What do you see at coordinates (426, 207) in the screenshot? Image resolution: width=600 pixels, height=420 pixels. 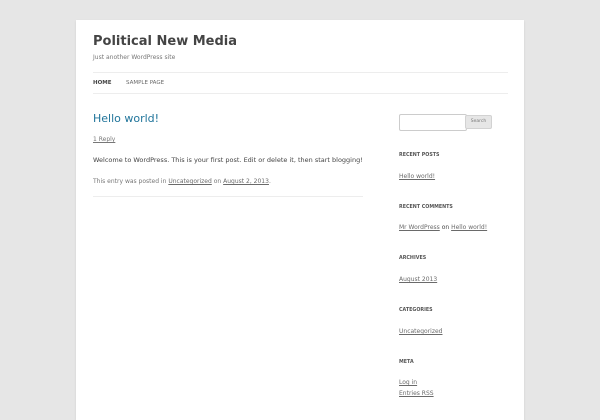 I see `recent-comments-title: RECENT COMMENTS` at bounding box center [426, 207].